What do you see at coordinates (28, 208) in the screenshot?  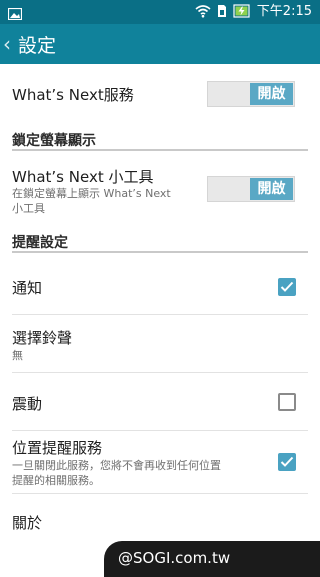 I see `whats-next-widget-subtitle-2: 小工具` at bounding box center [28, 208].